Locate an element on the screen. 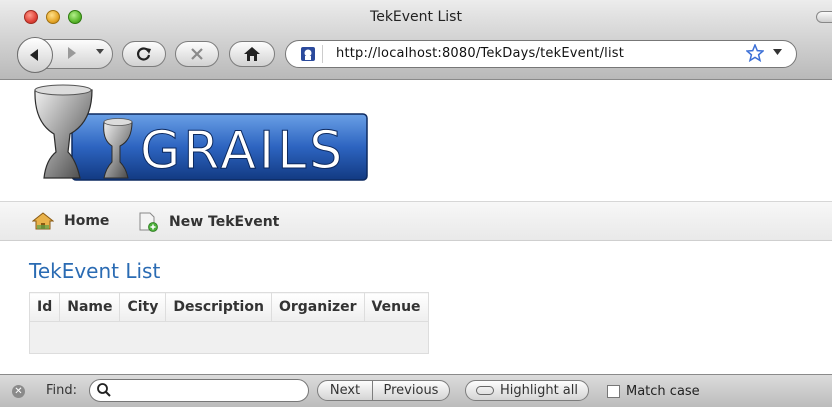 The height and width of the screenshot is (407, 832). tekevent-table: Id Name City Description Organizer Venue is located at coordinates (228, 323).